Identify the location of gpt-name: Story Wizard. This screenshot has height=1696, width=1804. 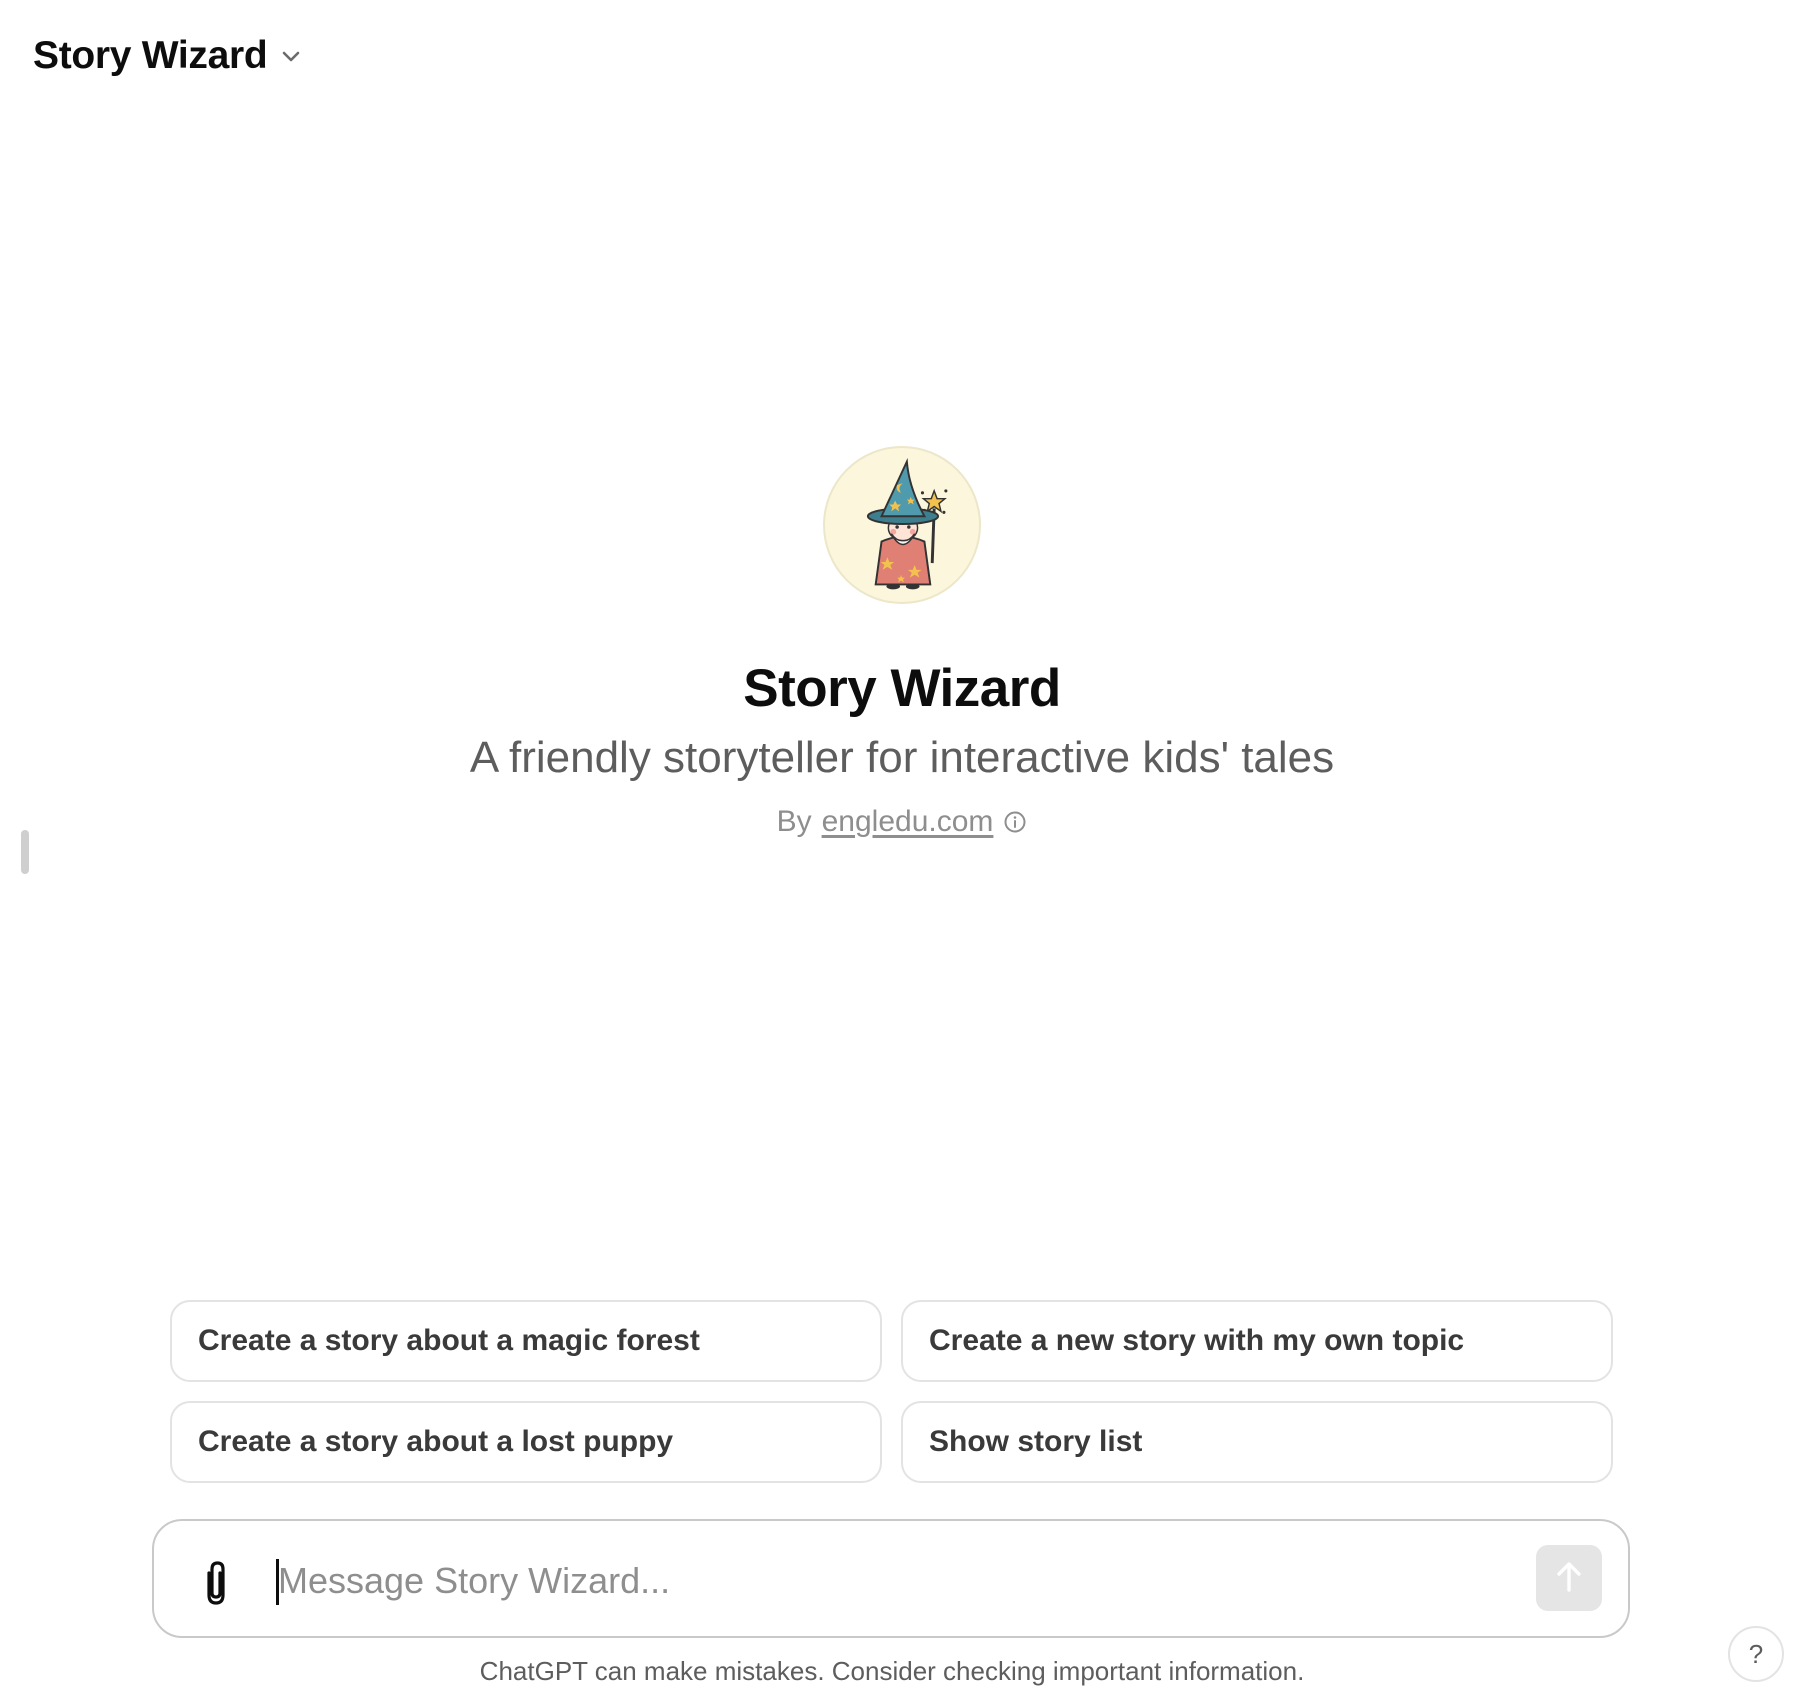
(902, 688).